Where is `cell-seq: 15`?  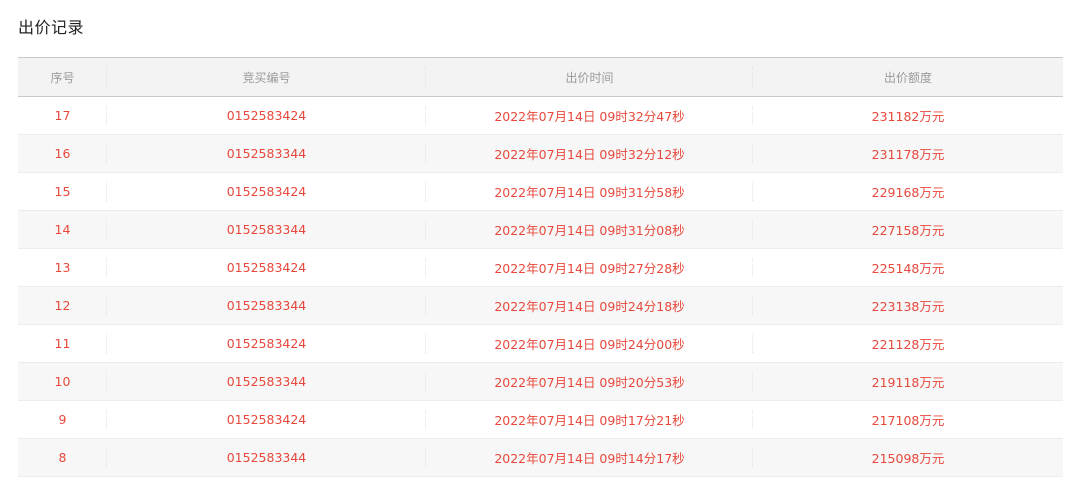 cell-seq: 15 is located at coordinates (62, 192).